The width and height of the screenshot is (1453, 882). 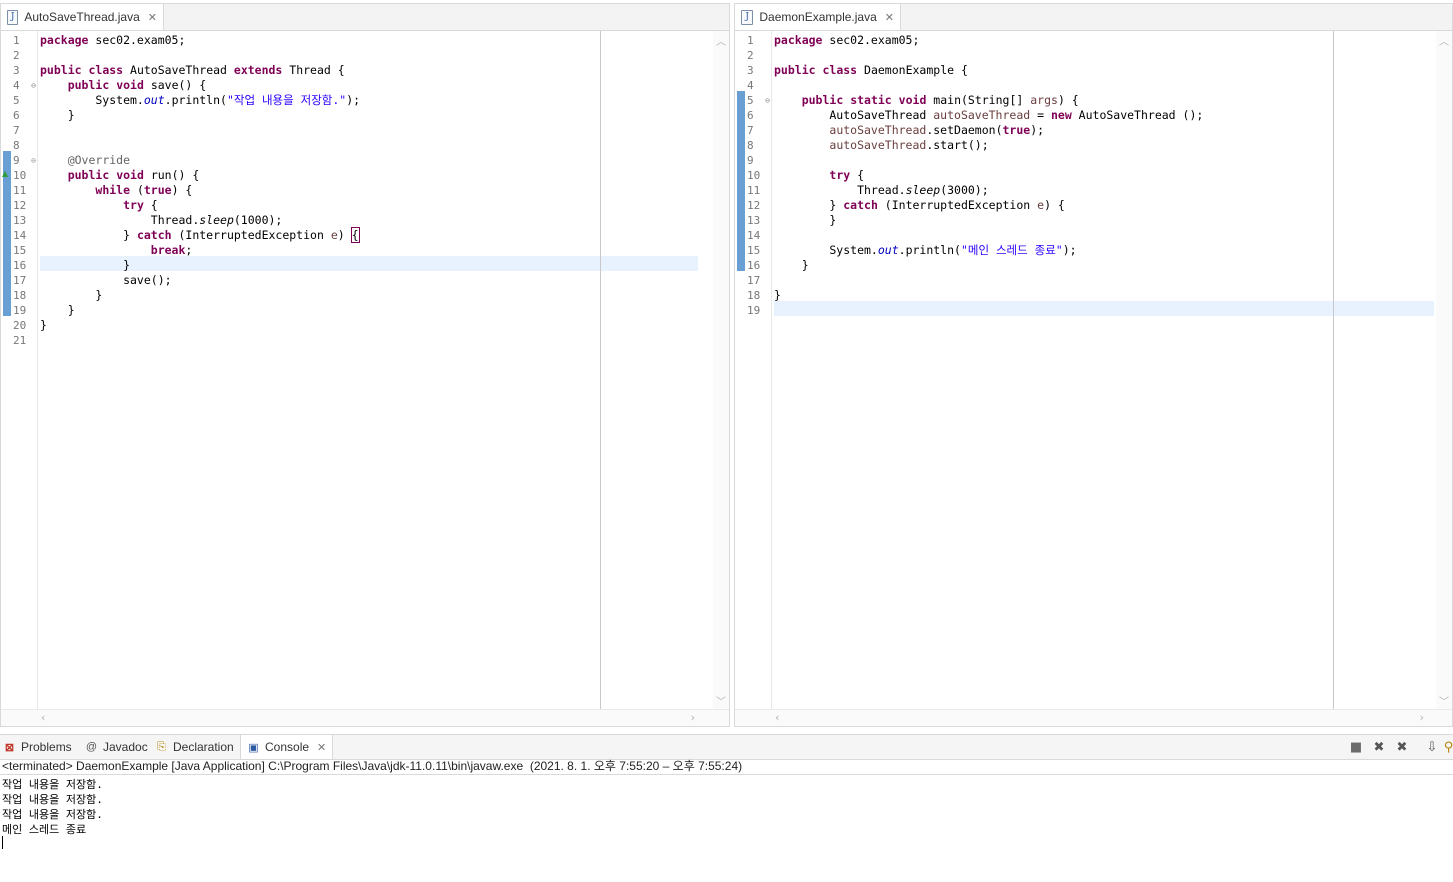 I want to click on pin-console-icon: ⚲, so click(x=1448, y=747).